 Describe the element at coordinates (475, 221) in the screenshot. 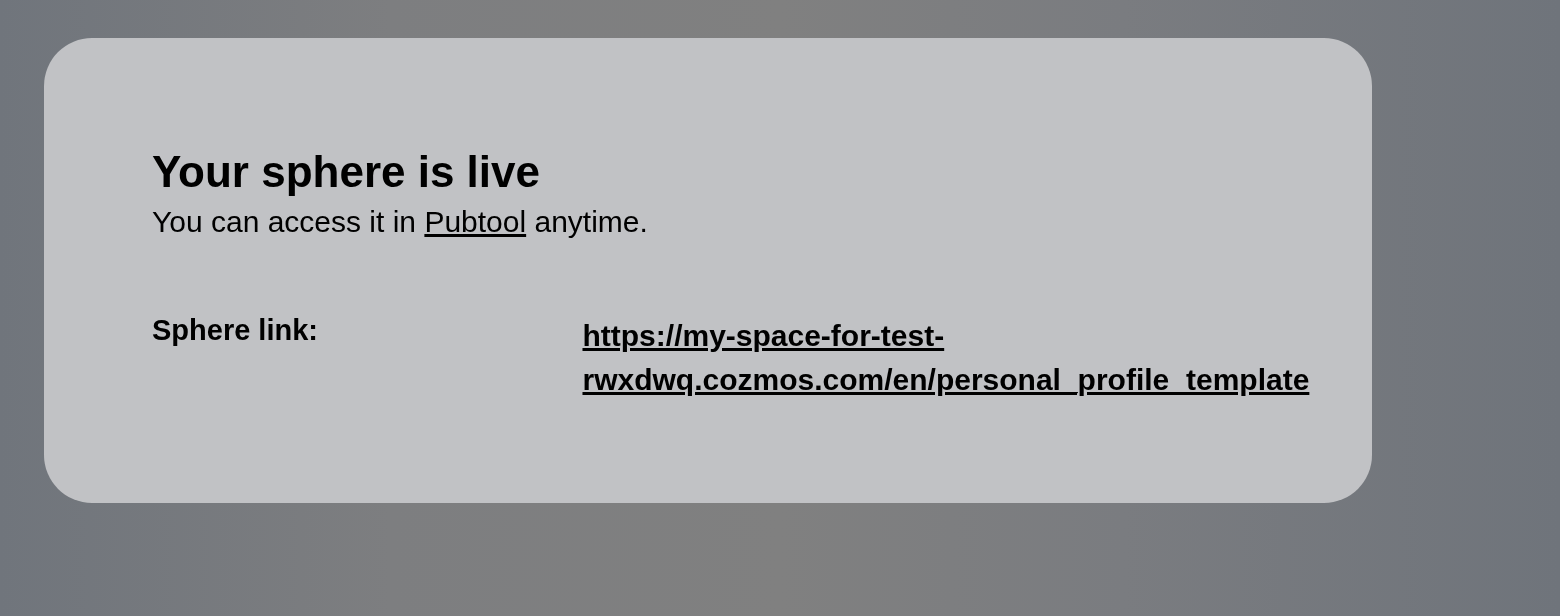

I see `pubtool-link: Pubtool` at that location.